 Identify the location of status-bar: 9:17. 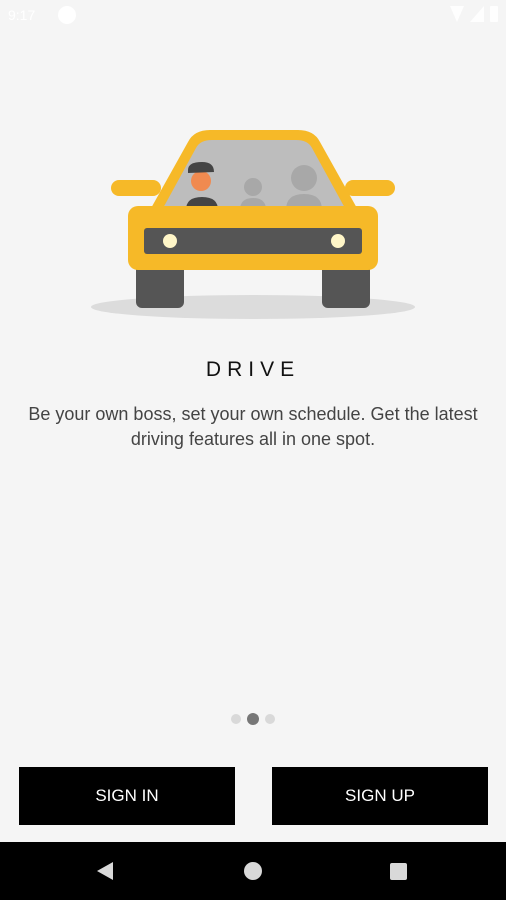
(253, 16).